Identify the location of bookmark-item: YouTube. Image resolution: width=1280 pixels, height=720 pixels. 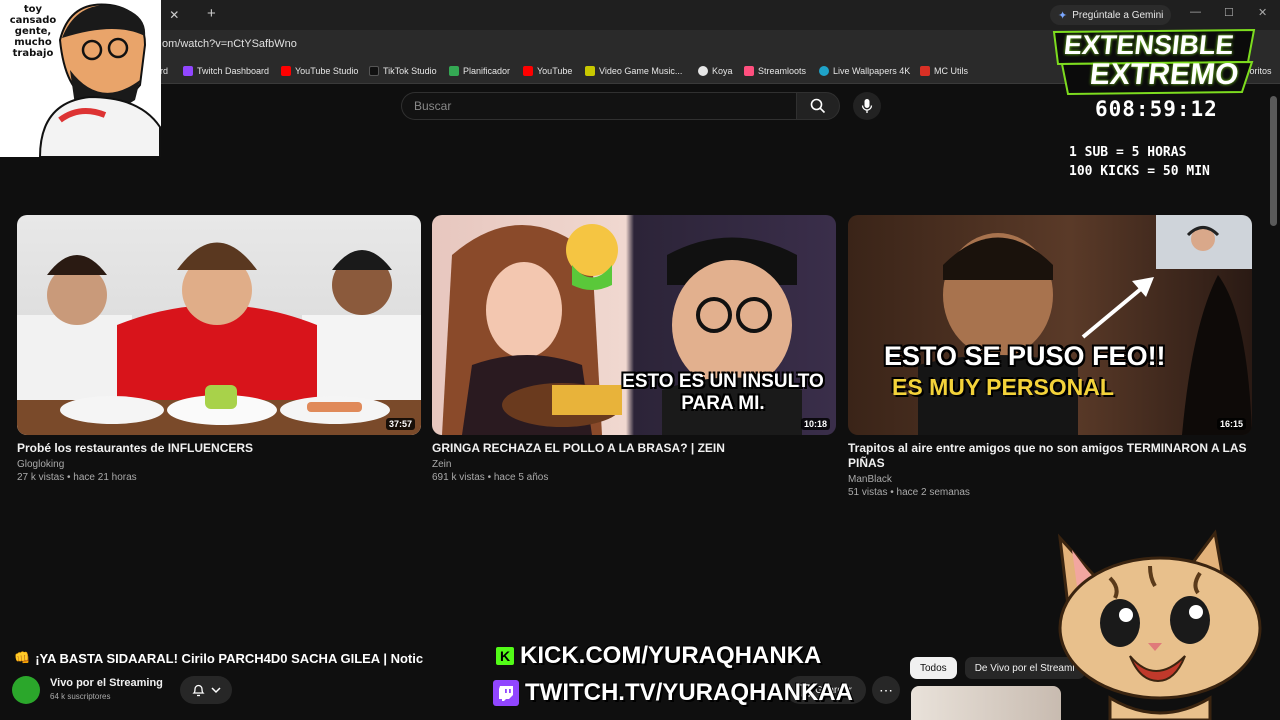
(547, 71).